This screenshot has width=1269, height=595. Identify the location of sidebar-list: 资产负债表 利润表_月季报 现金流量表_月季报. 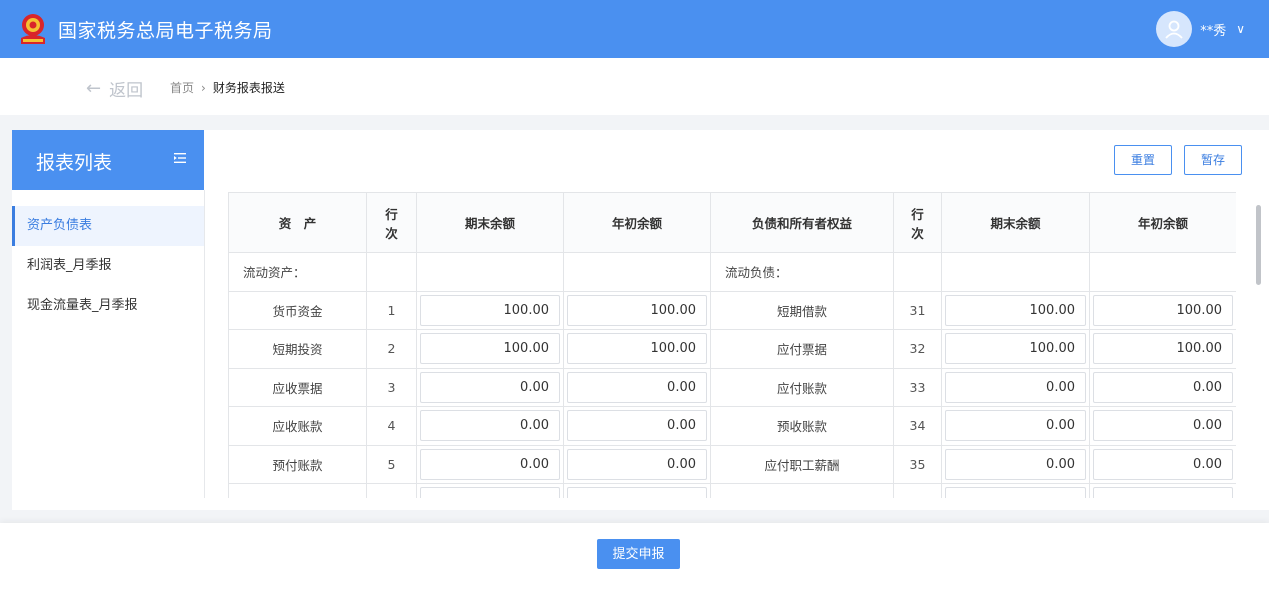
(108, 266).